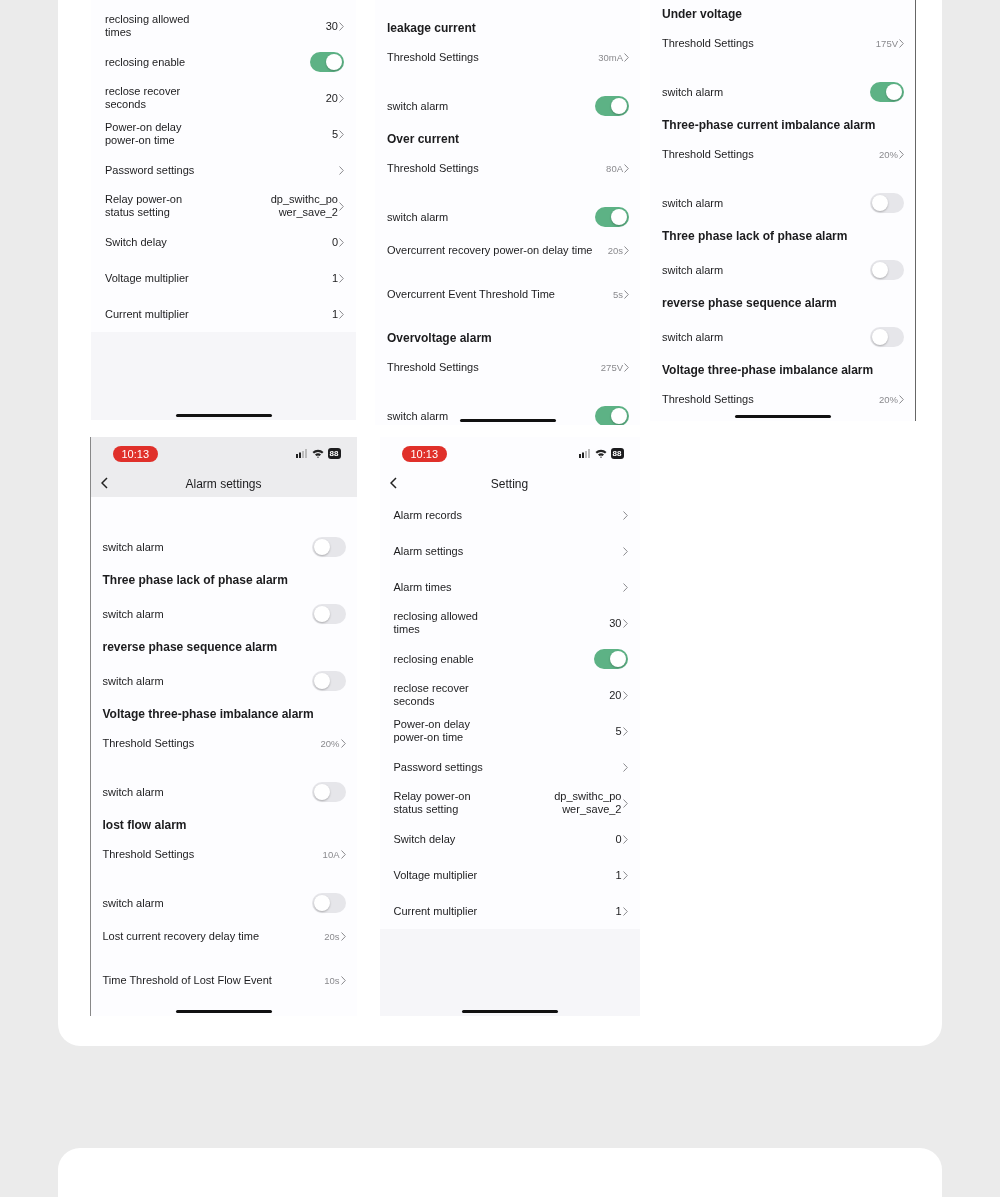 The height and width of the screenshot is (1197, 1000). What do you see at coordinates (223, 483) in the screenshot?
I see `screen-title: Alarm settings` at bounding box center [223, 483].